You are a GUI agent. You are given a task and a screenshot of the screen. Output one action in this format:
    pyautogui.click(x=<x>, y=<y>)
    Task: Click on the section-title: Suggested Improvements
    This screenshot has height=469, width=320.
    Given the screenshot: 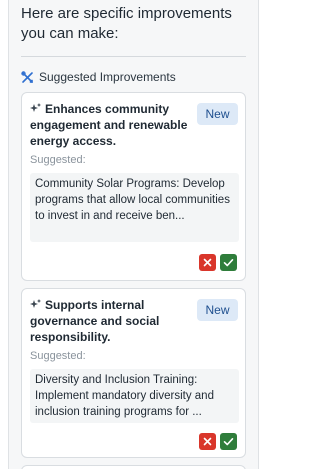 What is the action you would take?
    pyautogui.click(x=107, y=77)
    